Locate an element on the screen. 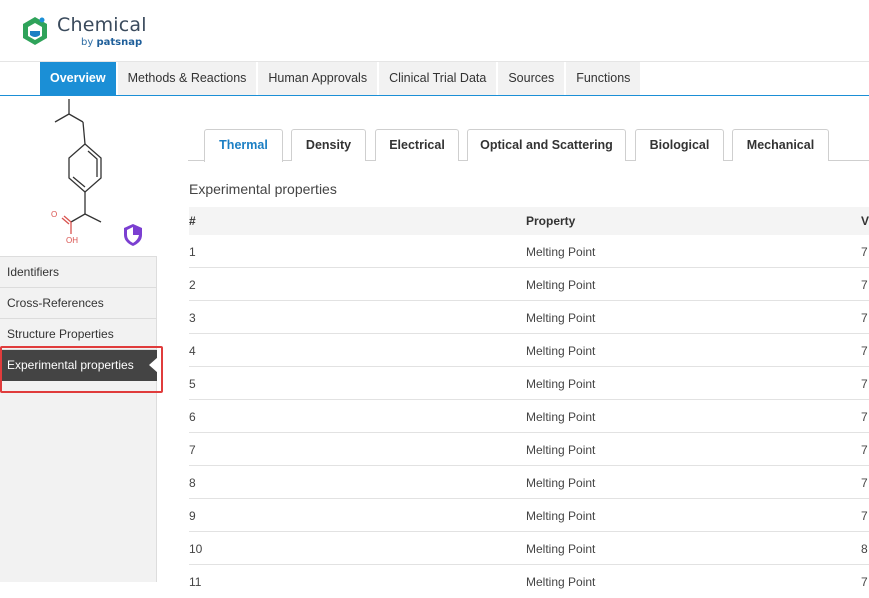 The image size is (869, 598). table-header: # Property V is located at coordinates (529, 221).